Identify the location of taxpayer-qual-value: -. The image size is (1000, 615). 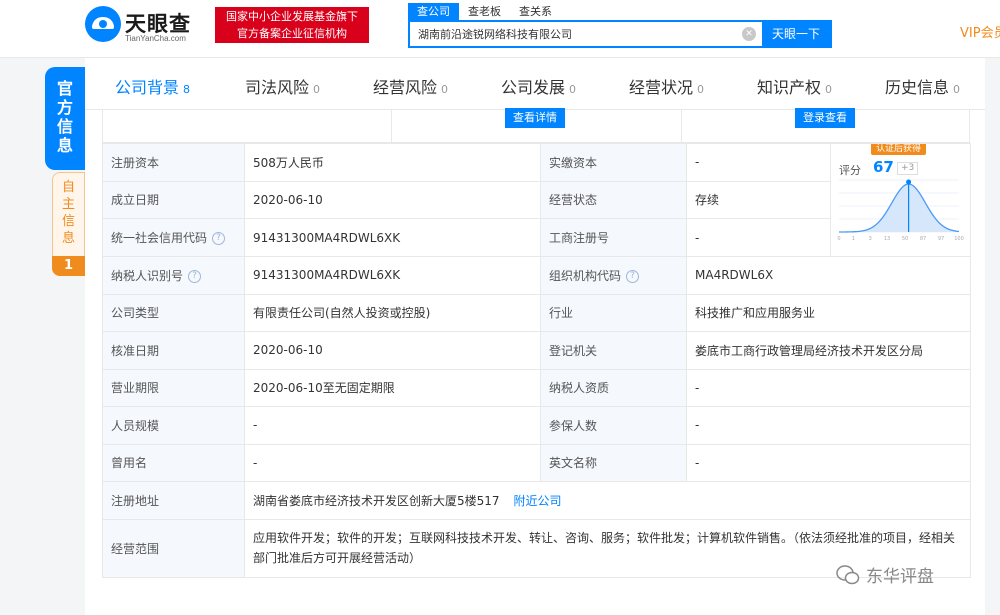
(828, 387).